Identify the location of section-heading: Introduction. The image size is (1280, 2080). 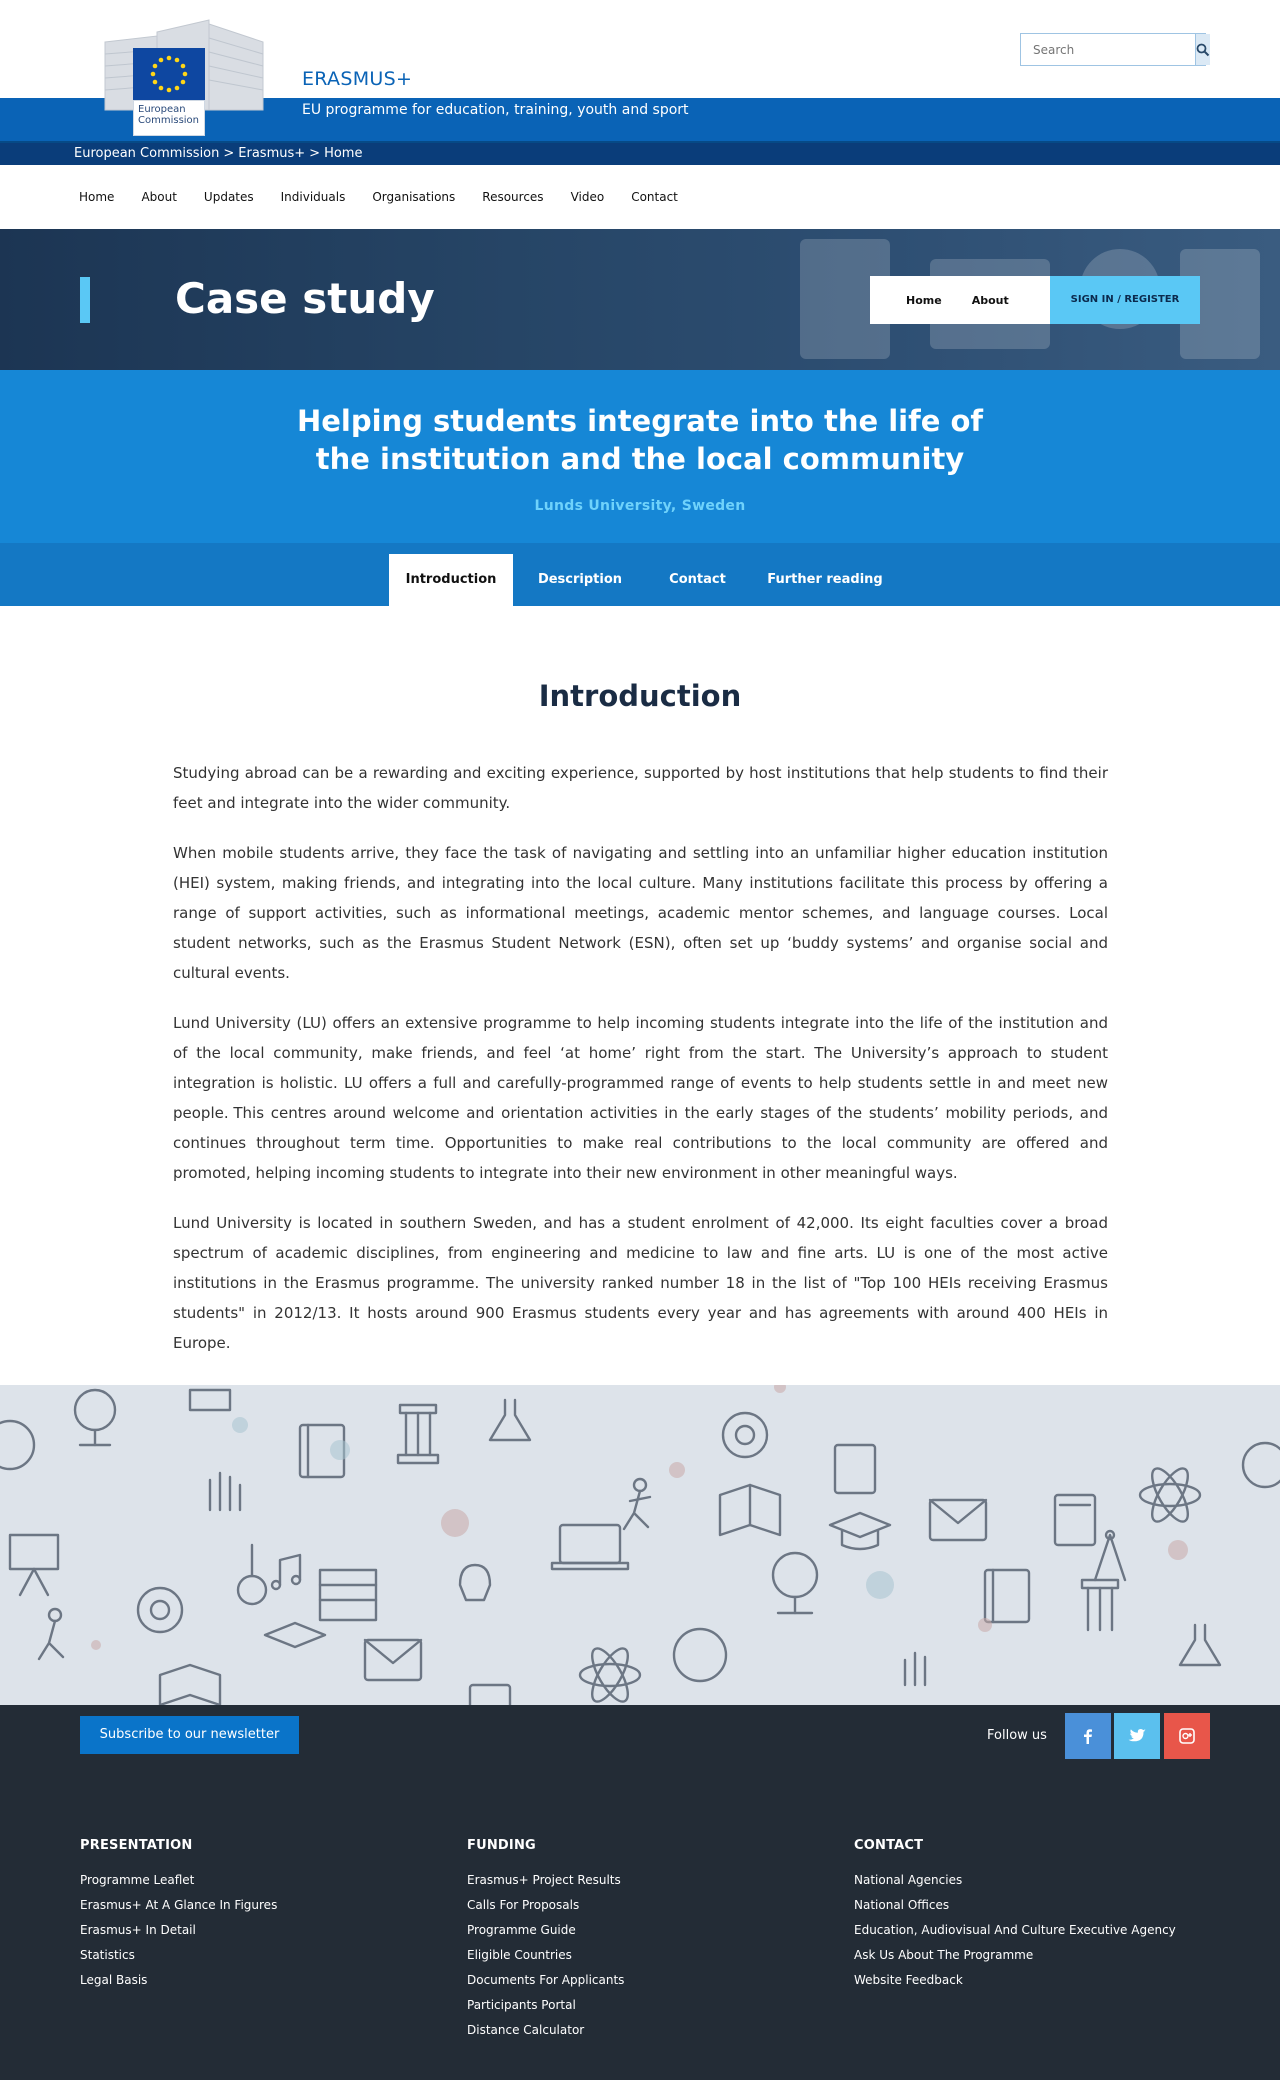
(640, 696).